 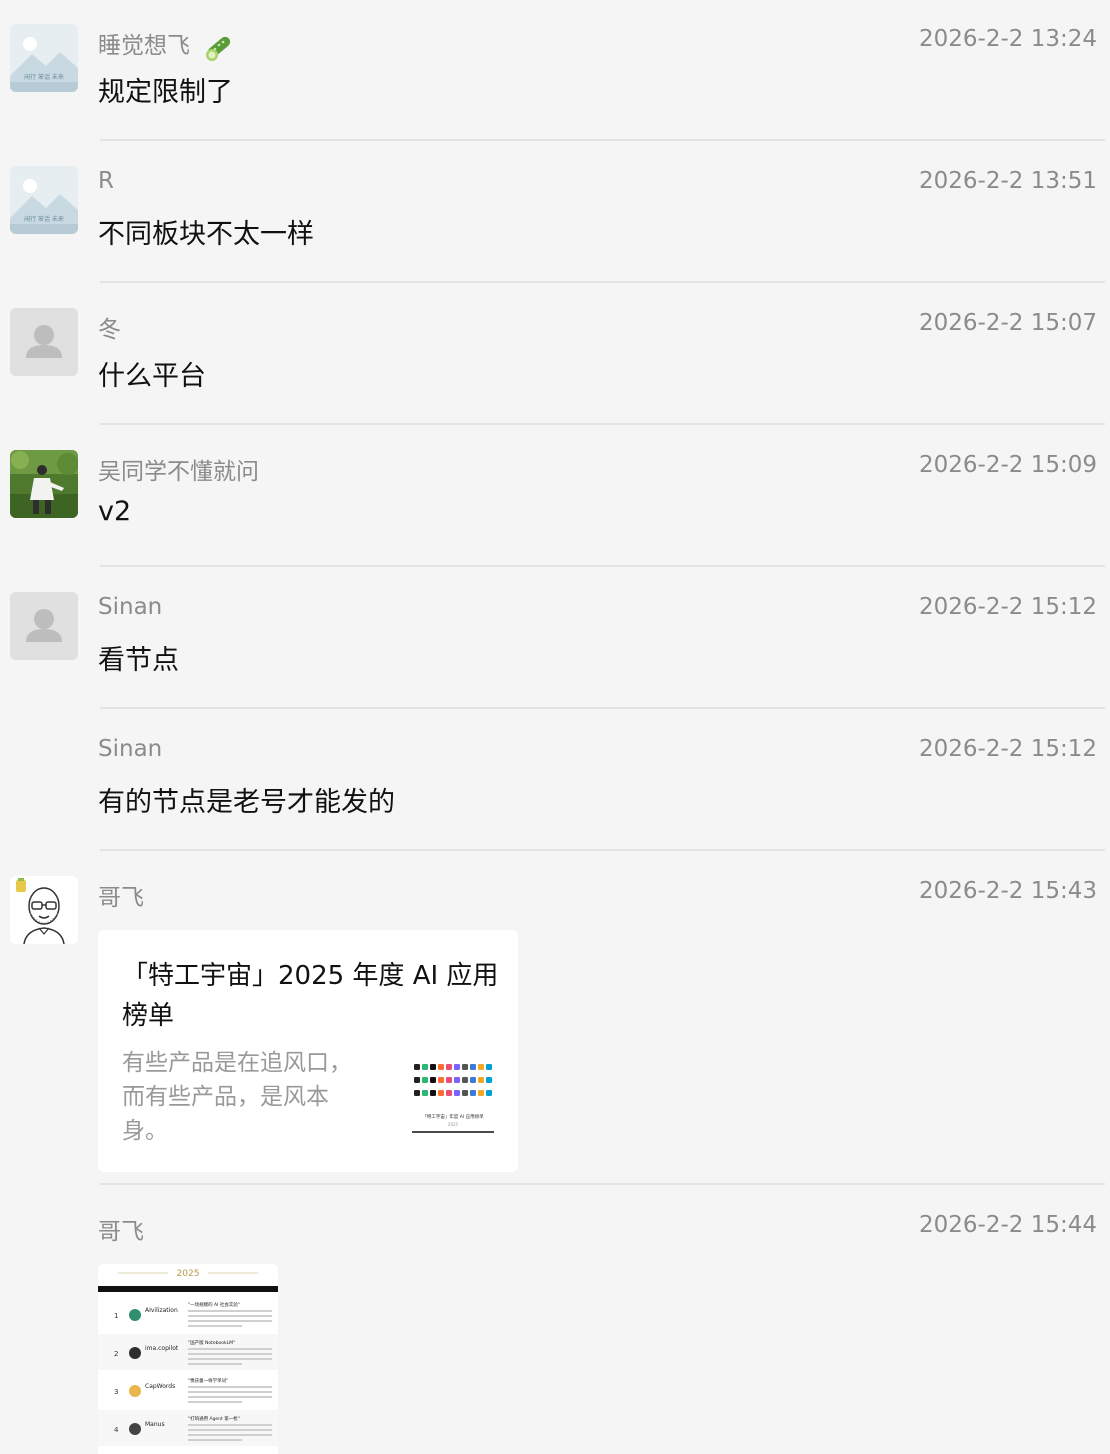 I want to click on thumbnail-year: 2025, so click(x=453, y=1124).